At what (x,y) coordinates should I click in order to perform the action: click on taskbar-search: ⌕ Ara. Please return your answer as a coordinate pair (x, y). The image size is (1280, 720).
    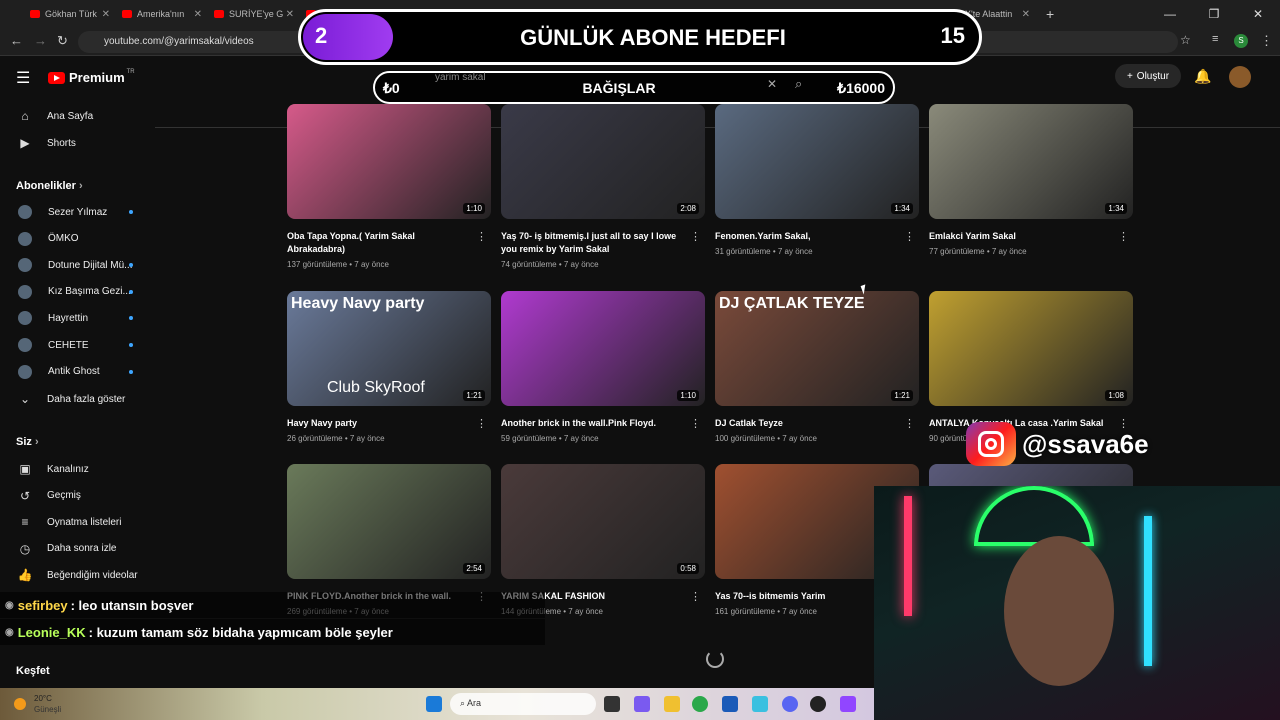
    Looking at the image, I should click on (523, 704).